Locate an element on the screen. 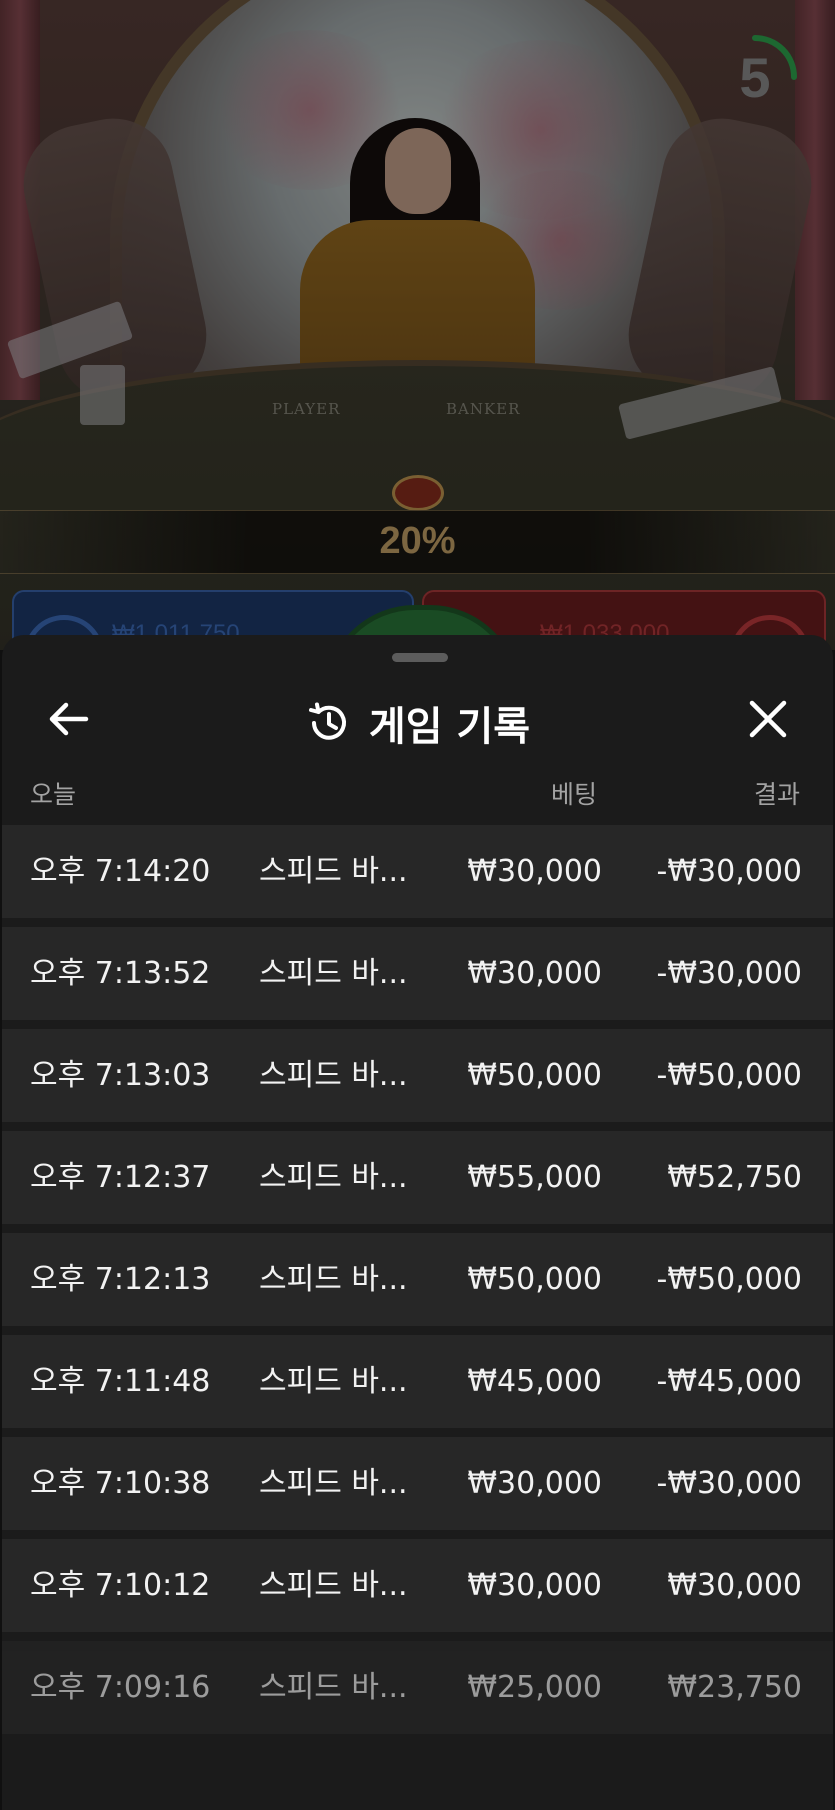 The width and height of the screenshot is (835, 1810). close-icon is located at coordinates (768, 719).